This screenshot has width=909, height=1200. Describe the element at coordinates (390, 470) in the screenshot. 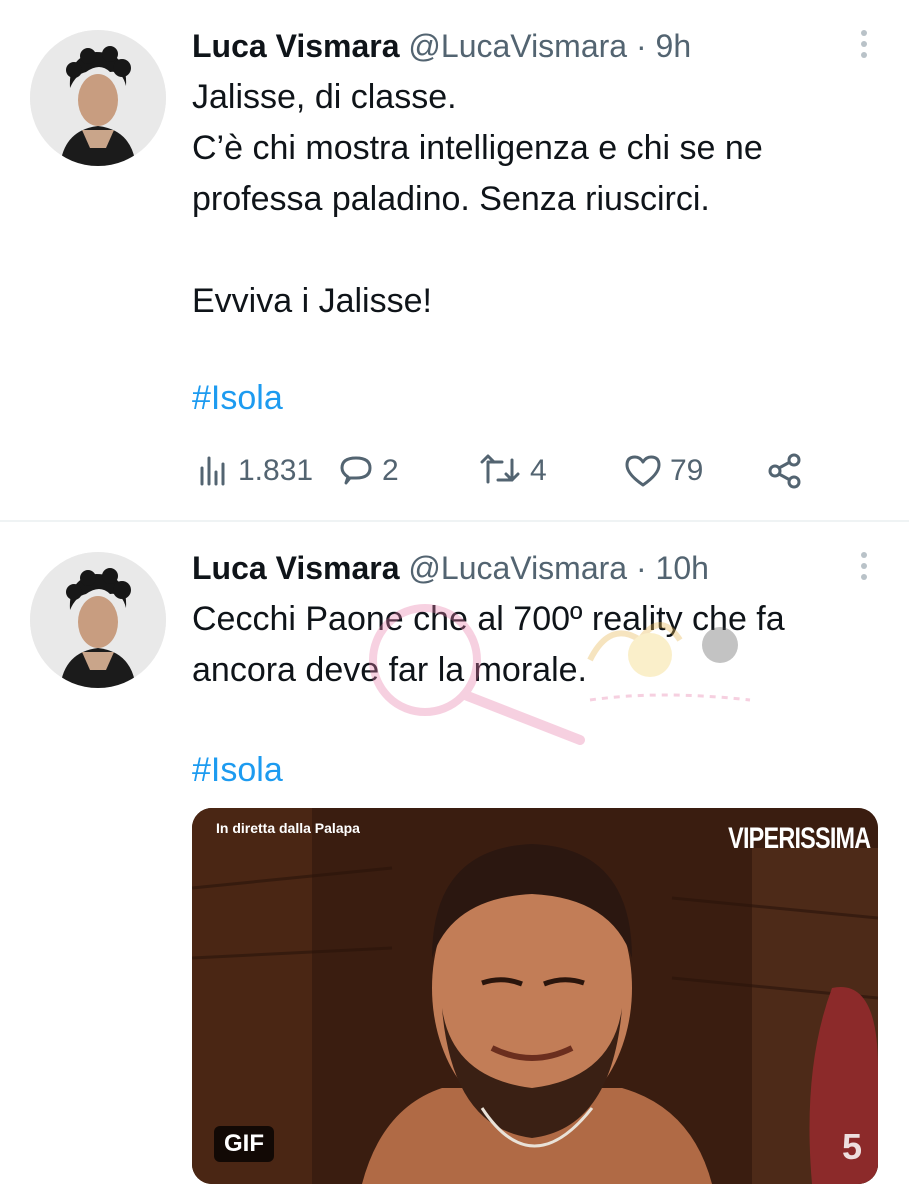

I see `reply-count: 2` at that location.